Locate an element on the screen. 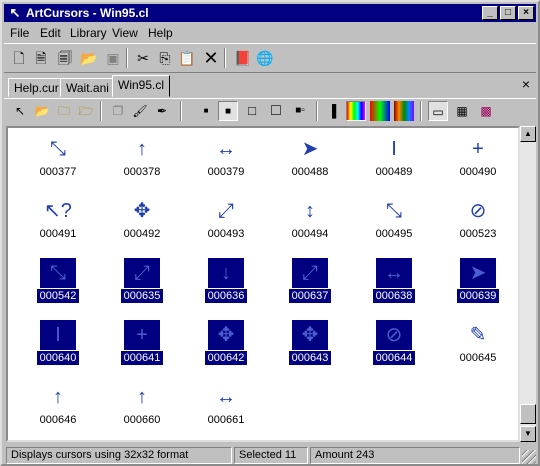 This screenshot has width=540, height=466. cursor-cell: ↑ 000646 is located at coordinates (58, 408).